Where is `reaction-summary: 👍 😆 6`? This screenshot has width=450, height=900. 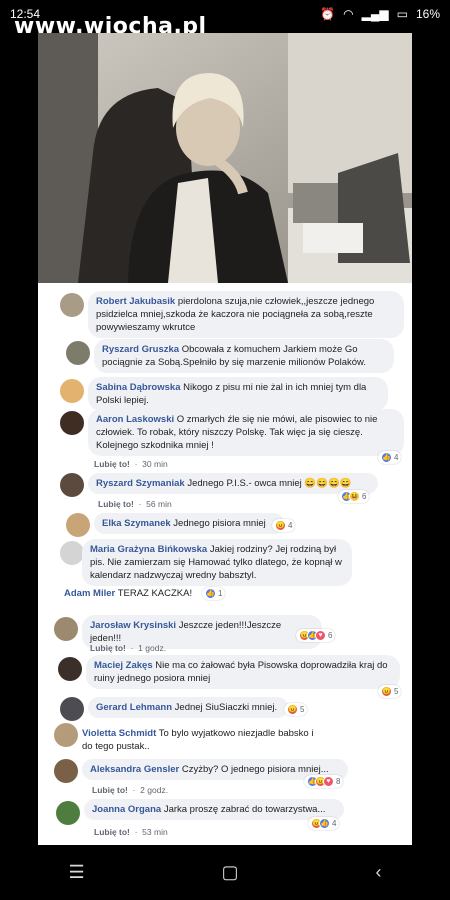 reaction-summary: 👍 😆 6 is located at coordinates (354, 496).